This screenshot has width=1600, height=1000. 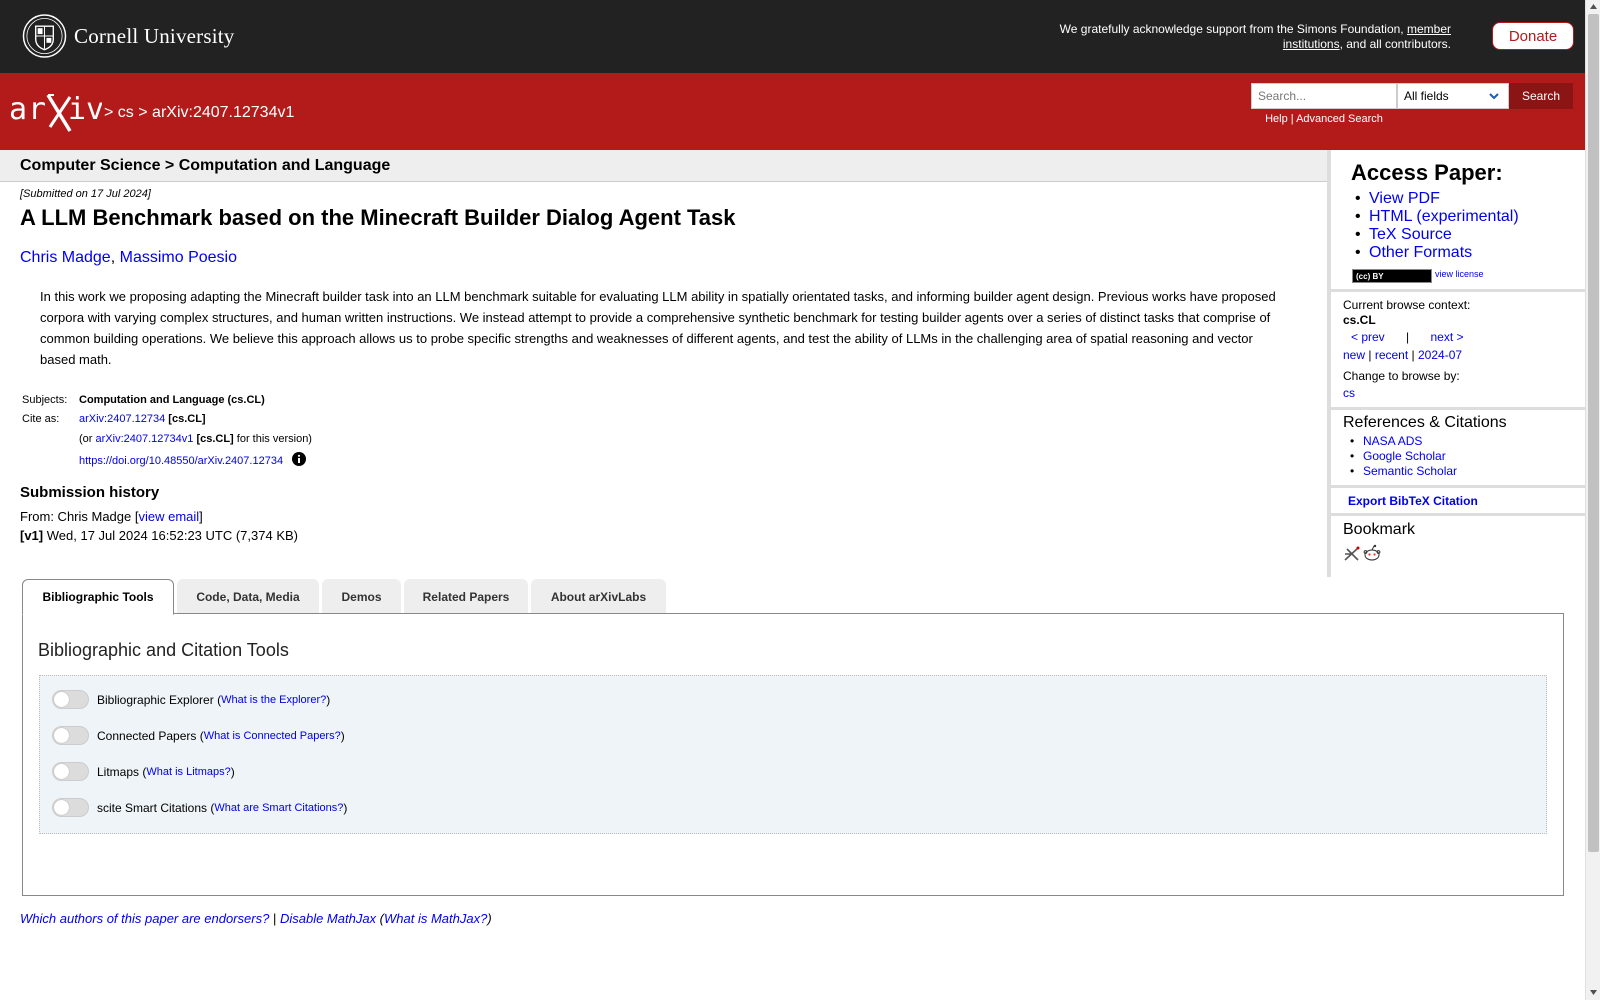 I want to click on list-item: NASA ADS, so click(x=1403, y=441).